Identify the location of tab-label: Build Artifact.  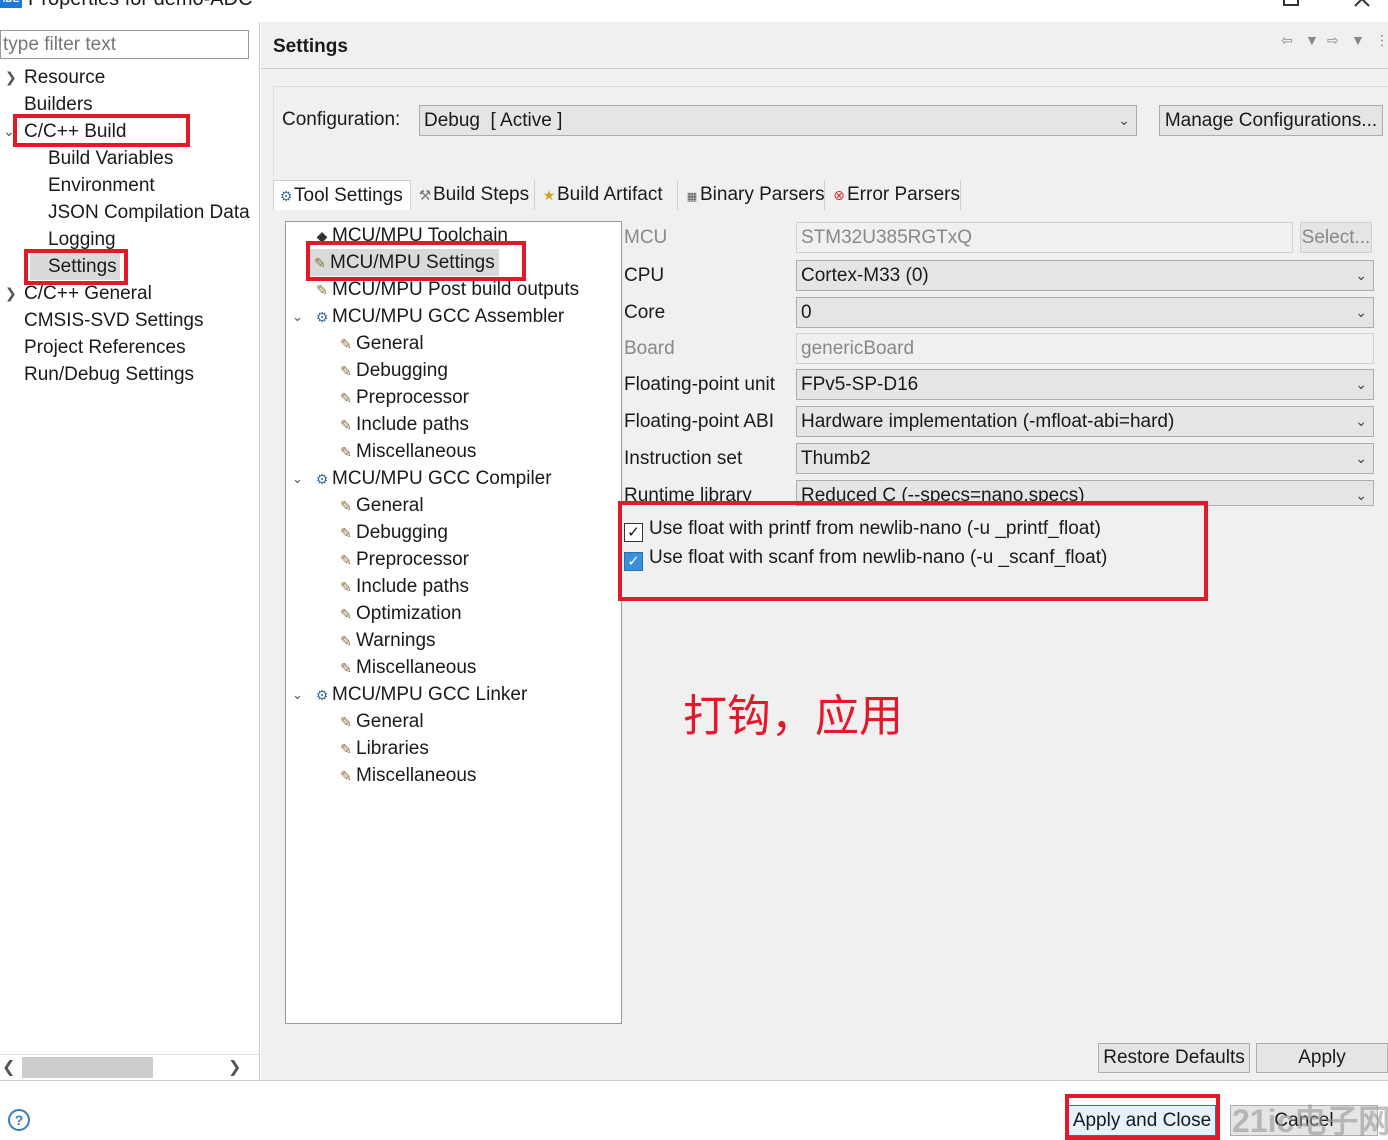
(610, 194).